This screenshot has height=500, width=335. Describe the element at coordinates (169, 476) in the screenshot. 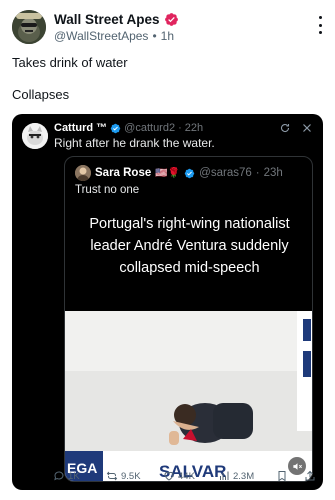

I see `heart-icon` at that location.